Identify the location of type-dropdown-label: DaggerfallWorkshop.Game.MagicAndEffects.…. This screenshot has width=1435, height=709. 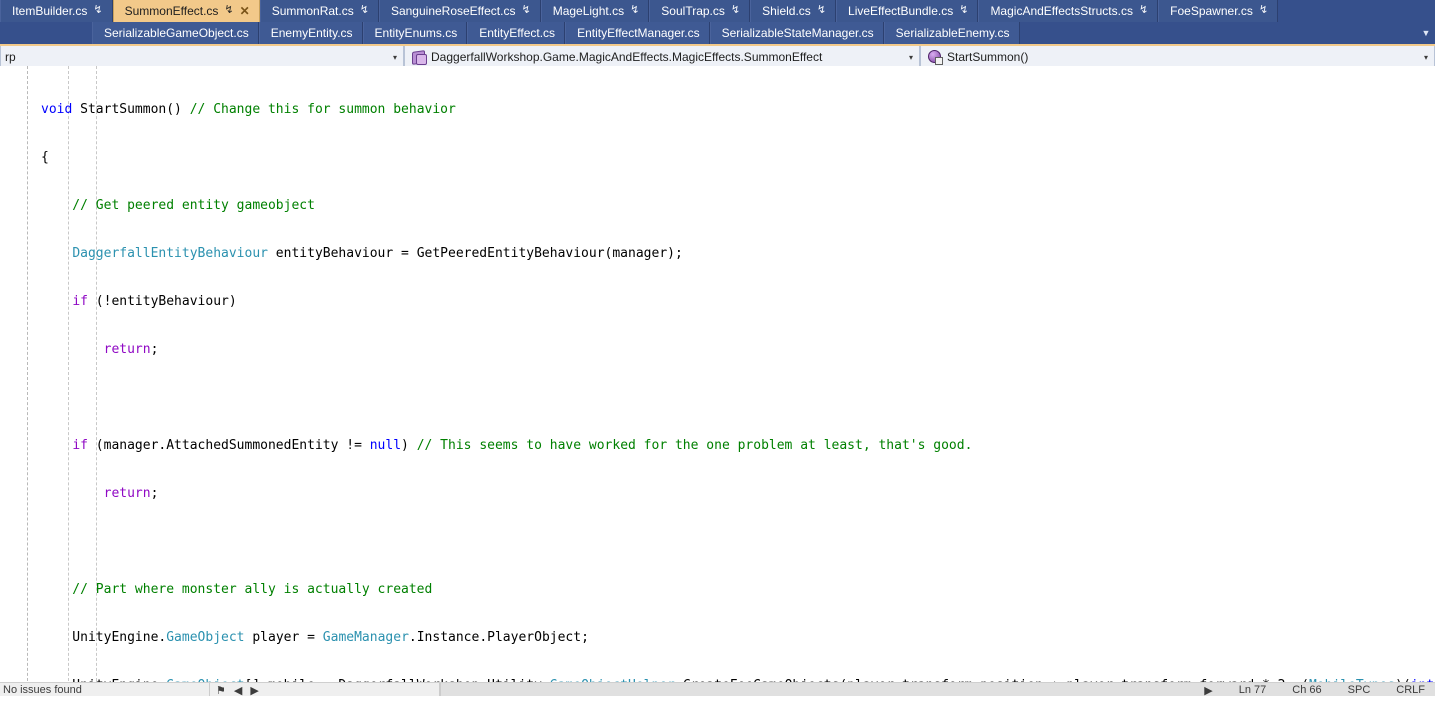
(627, 57).